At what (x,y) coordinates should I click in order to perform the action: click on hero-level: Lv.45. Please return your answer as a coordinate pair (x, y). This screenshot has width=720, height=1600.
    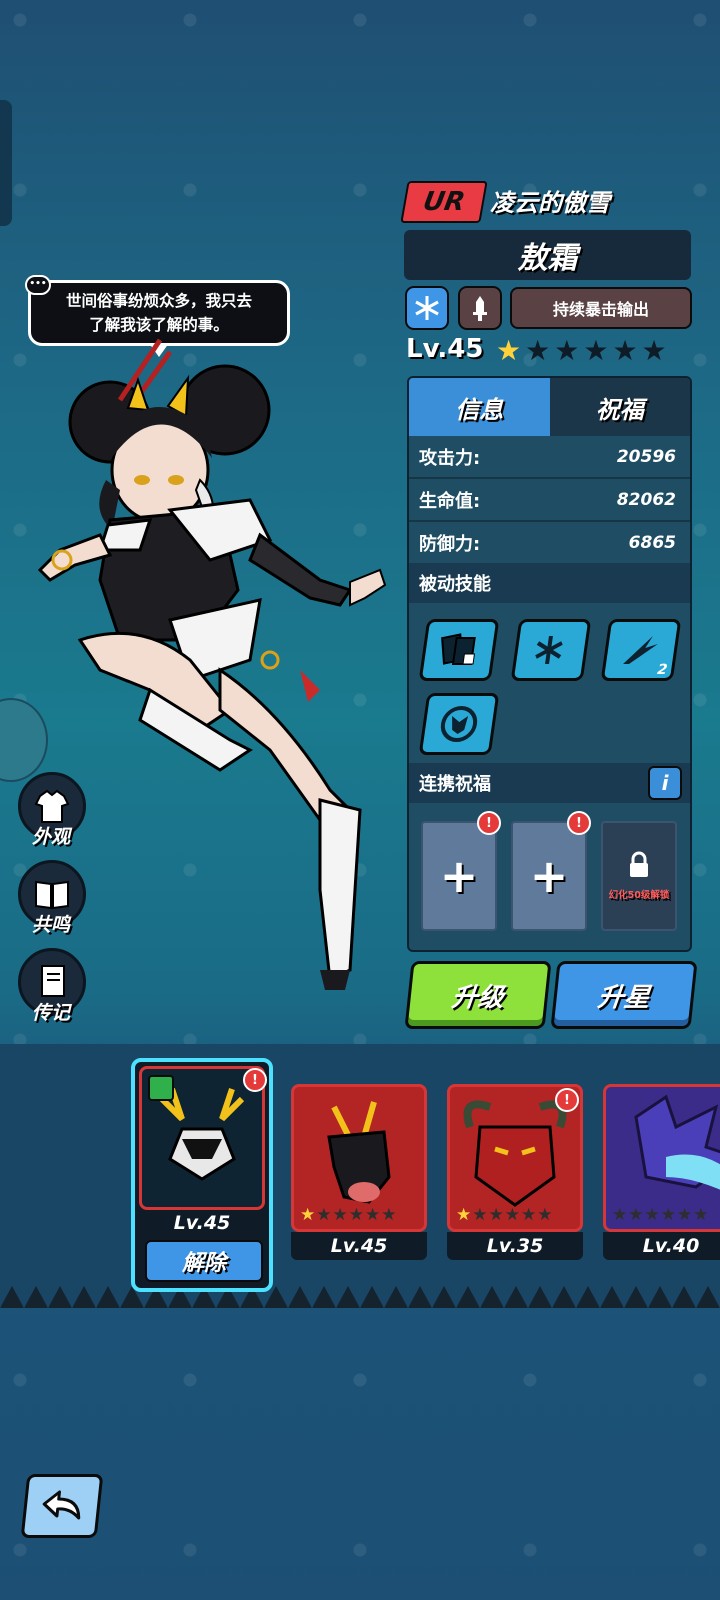
    Looking at the image, I should click on (445, 349).